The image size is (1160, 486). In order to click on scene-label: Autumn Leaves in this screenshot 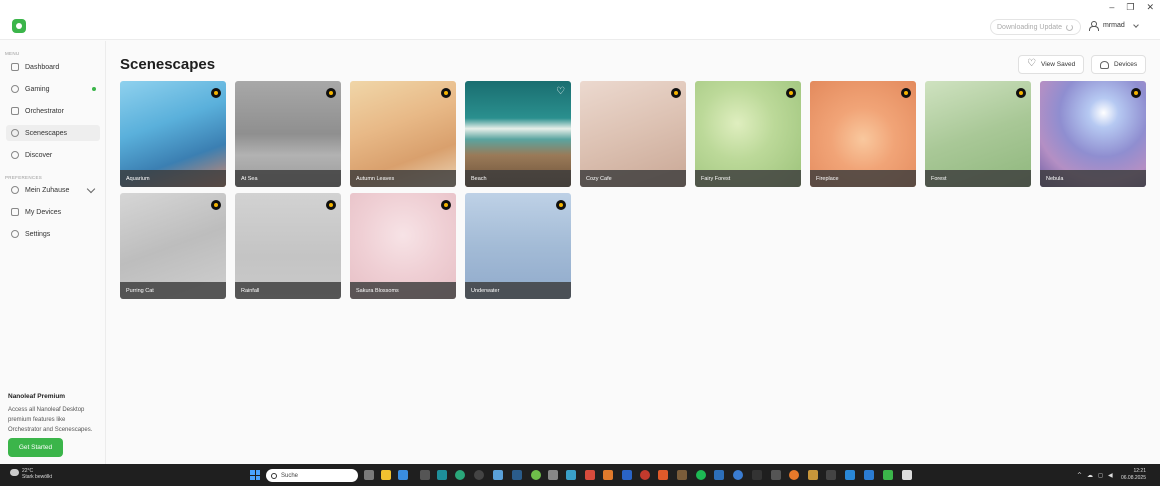, I will do `click(375, 179)`.